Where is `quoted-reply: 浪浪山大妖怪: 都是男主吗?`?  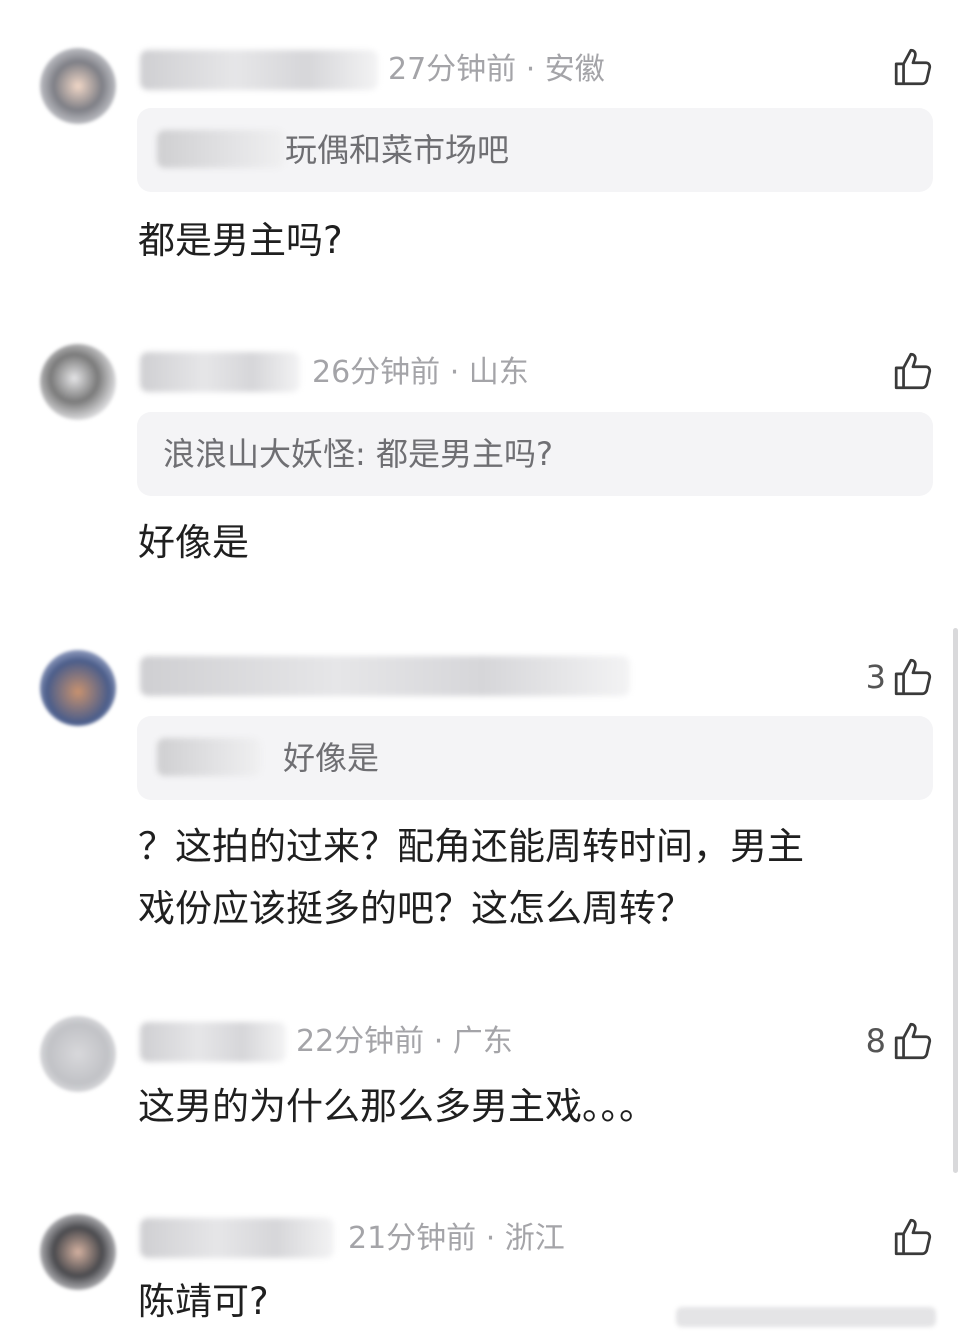 quoted-reply: 浪浪山大妖怪: 都是男主吗? is located at coordinates (535, 454).